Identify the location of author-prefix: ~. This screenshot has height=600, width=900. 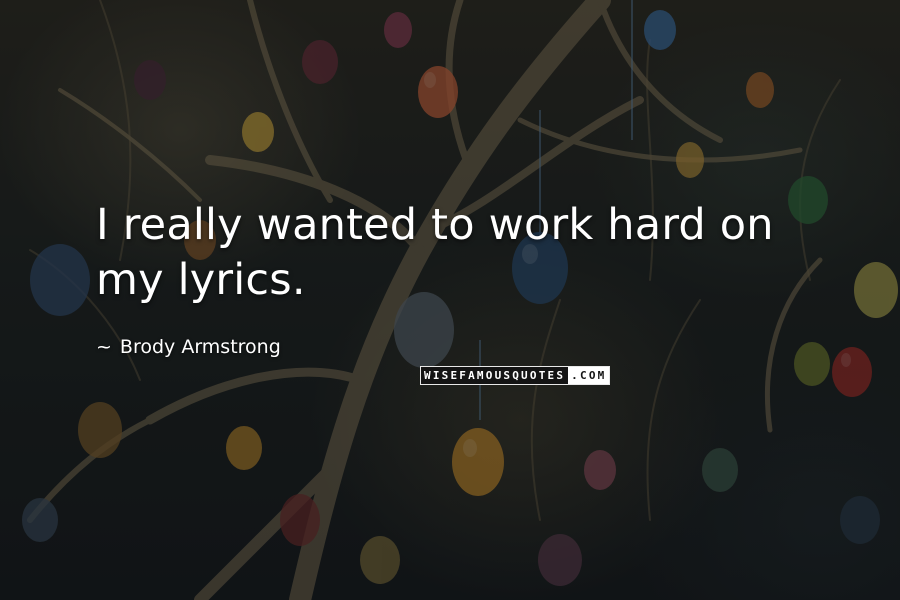
(104, 347).